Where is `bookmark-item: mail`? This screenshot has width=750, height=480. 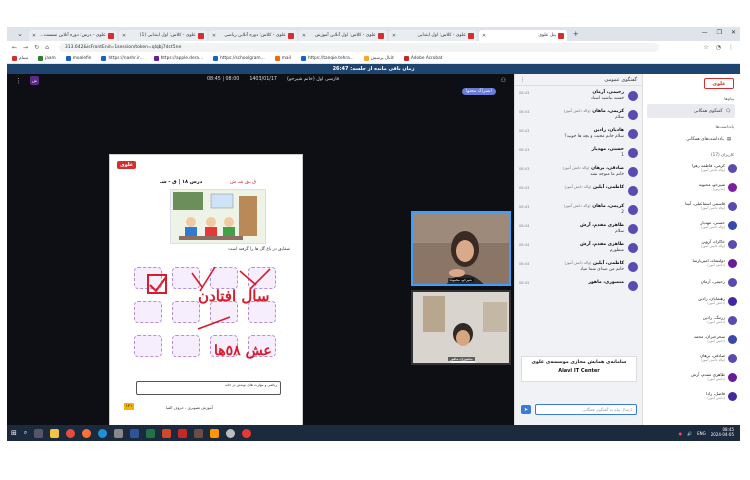
bookmark-item: mail is located at coordinates (282, 58).